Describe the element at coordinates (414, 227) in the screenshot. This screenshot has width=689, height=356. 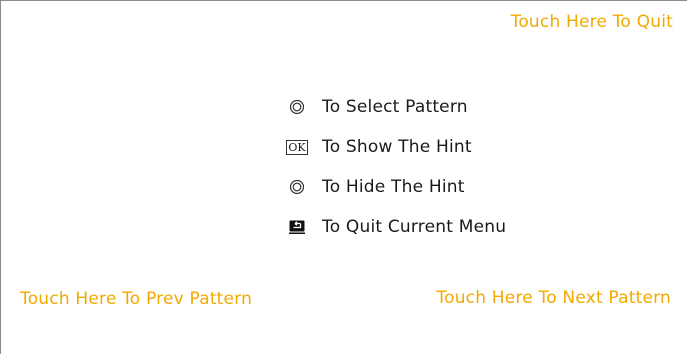
I see `legend-label: To Quit Current Menu` at that location.